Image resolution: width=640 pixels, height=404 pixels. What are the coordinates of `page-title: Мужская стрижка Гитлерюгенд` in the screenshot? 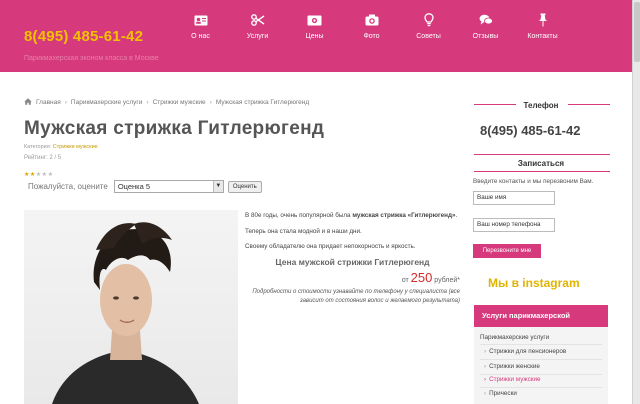 It's located at (174, 128).